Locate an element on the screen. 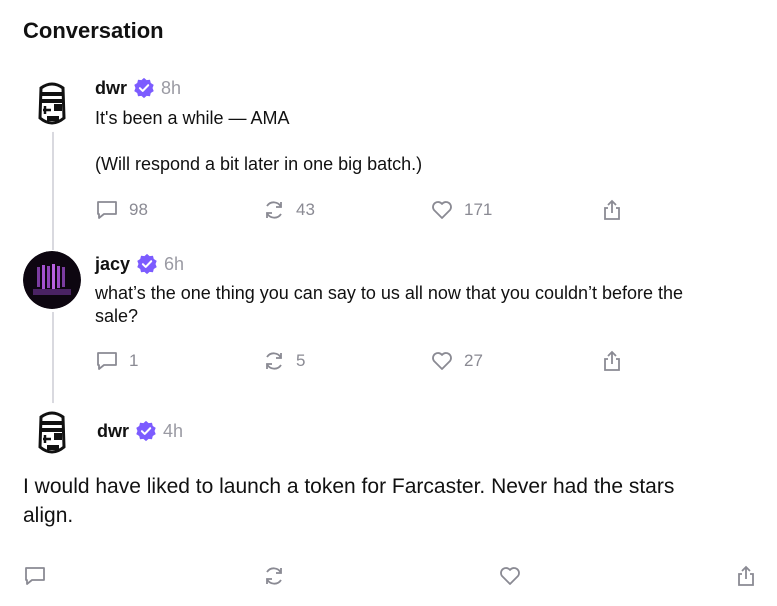  timestamp: 8h is located at coordinates (171, 87).